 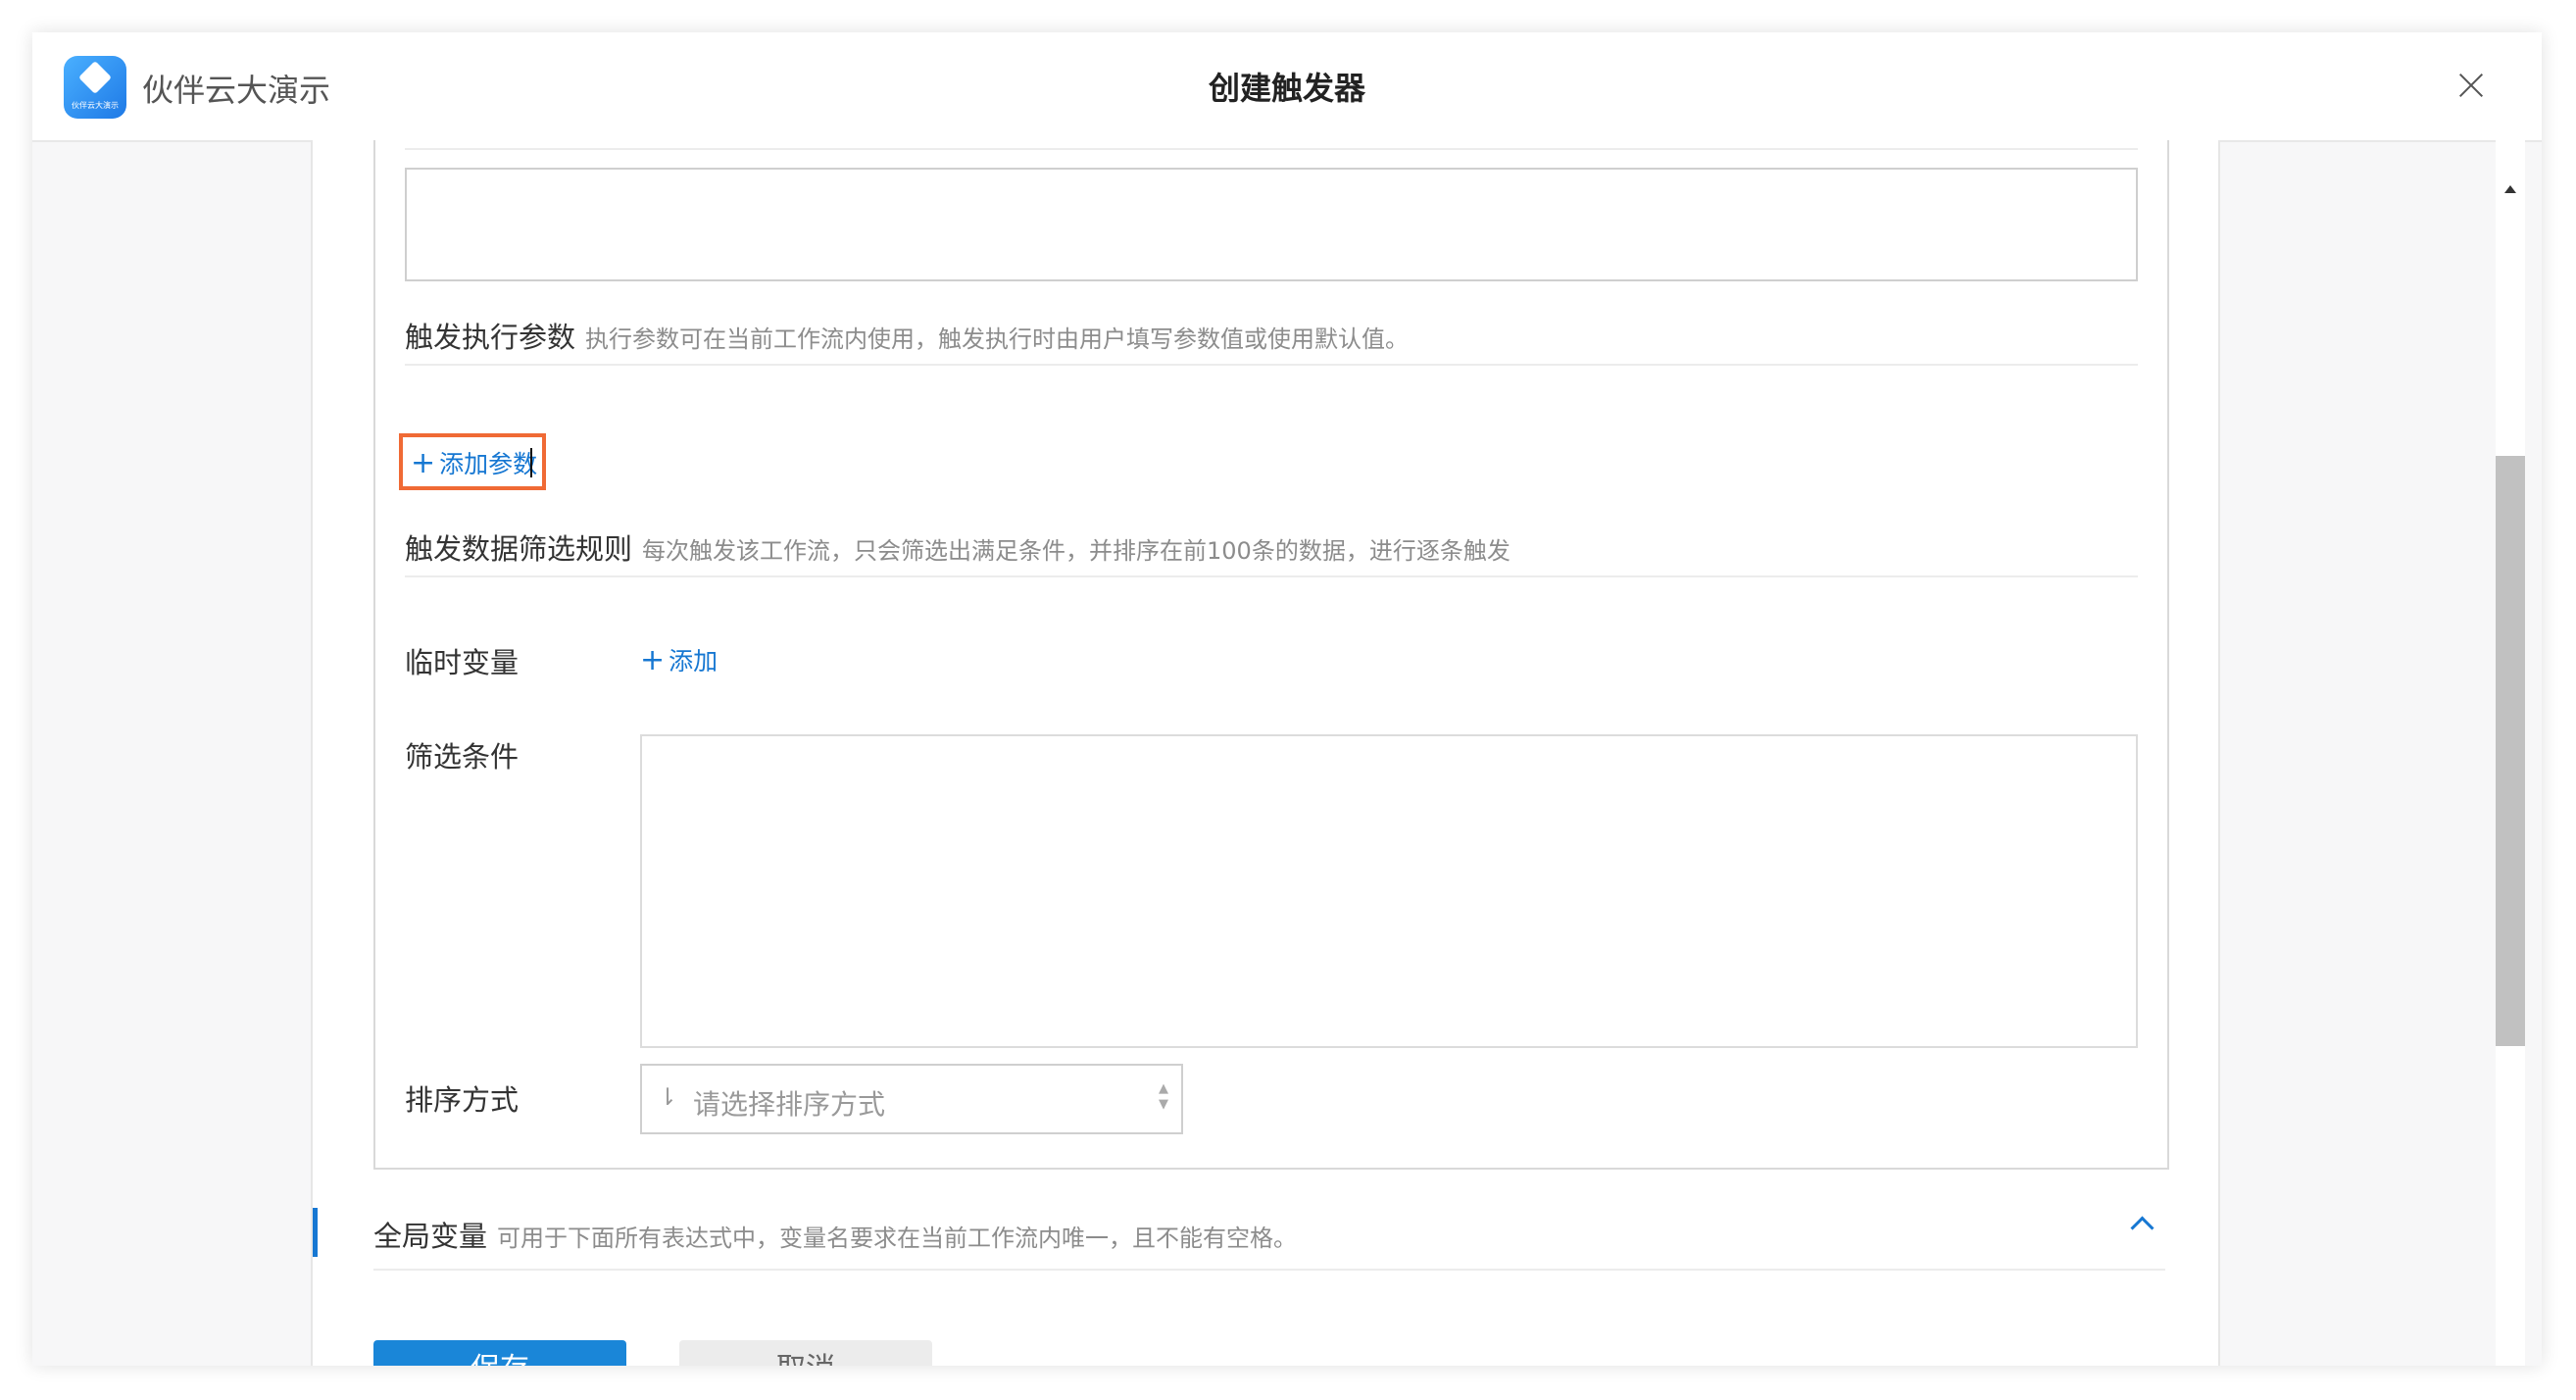 What do you see at coordinates (490, 337) in the screenshot?
I see `trigger-params-title: 触发执行参数` at bounding box center [490, 337].